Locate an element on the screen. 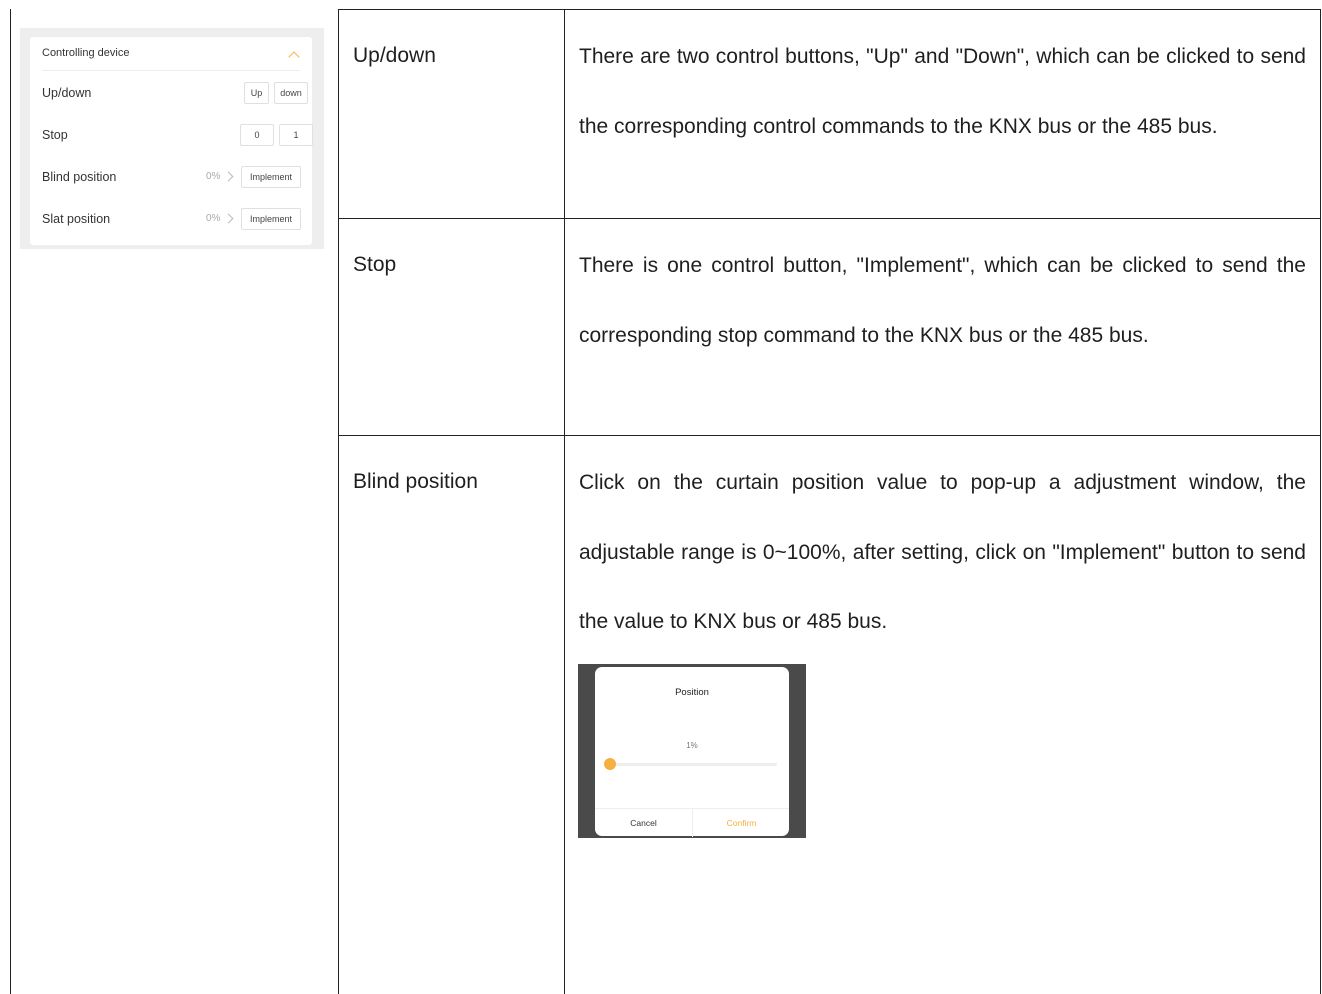 The width and height of the screenshot is (1322, 994). card-title: Controlling device is located at coordinates (86, 53).